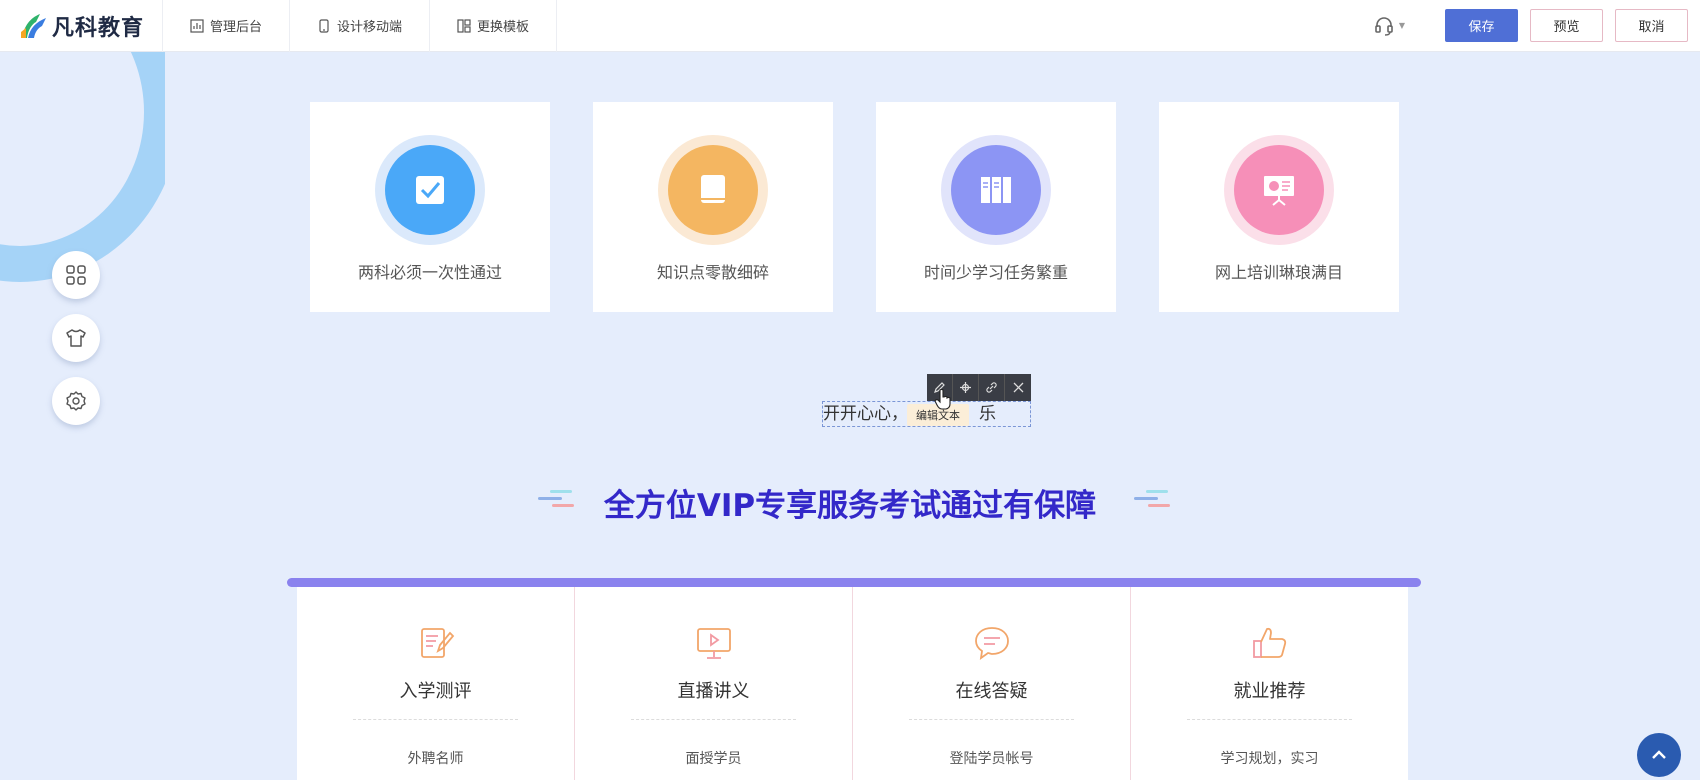 This screenshot has height=780, width=1700. I want to click on top-bar: 凡科教育 管理后台 设计移动端 更换模板 ▼ 保存 预览 取消, so click(850, 26).